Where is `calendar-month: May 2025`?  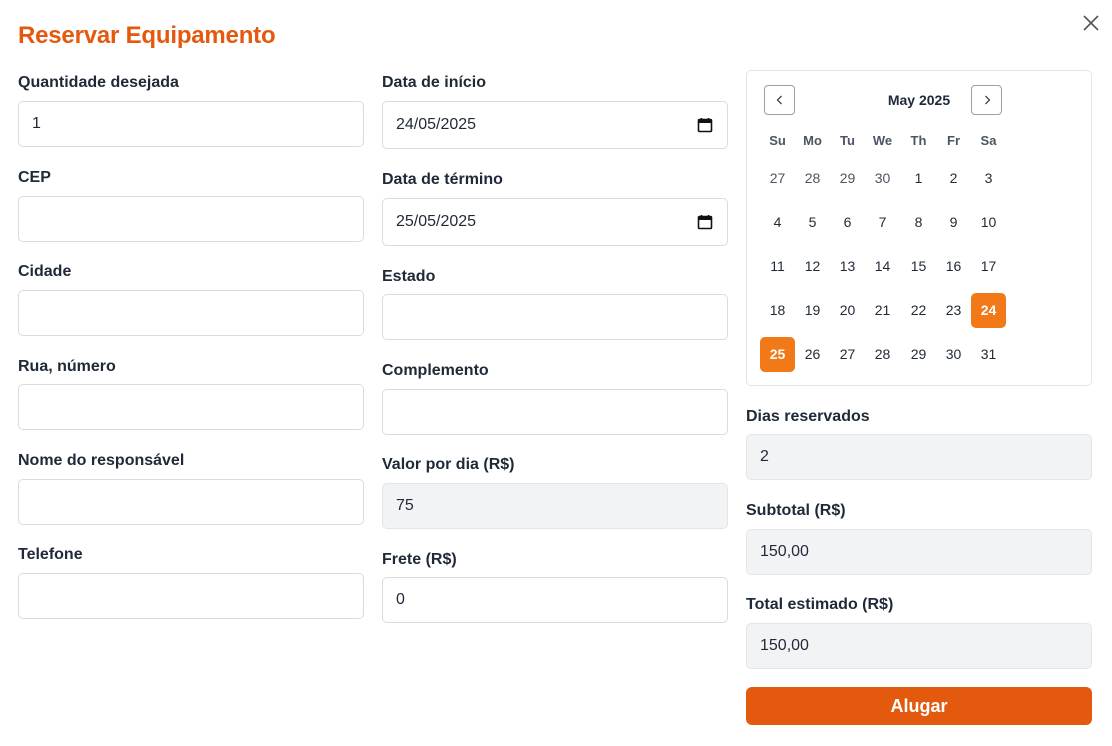 calendar-month: May 2025 is located at coordinates (919, 100).